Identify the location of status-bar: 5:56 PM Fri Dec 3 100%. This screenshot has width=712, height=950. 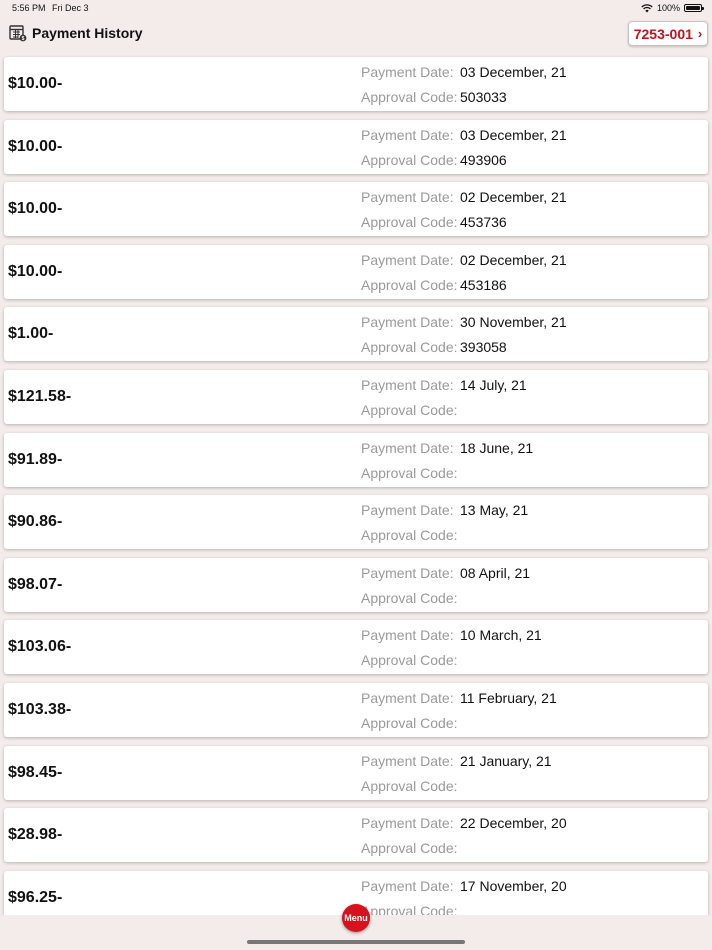
(356, 9).